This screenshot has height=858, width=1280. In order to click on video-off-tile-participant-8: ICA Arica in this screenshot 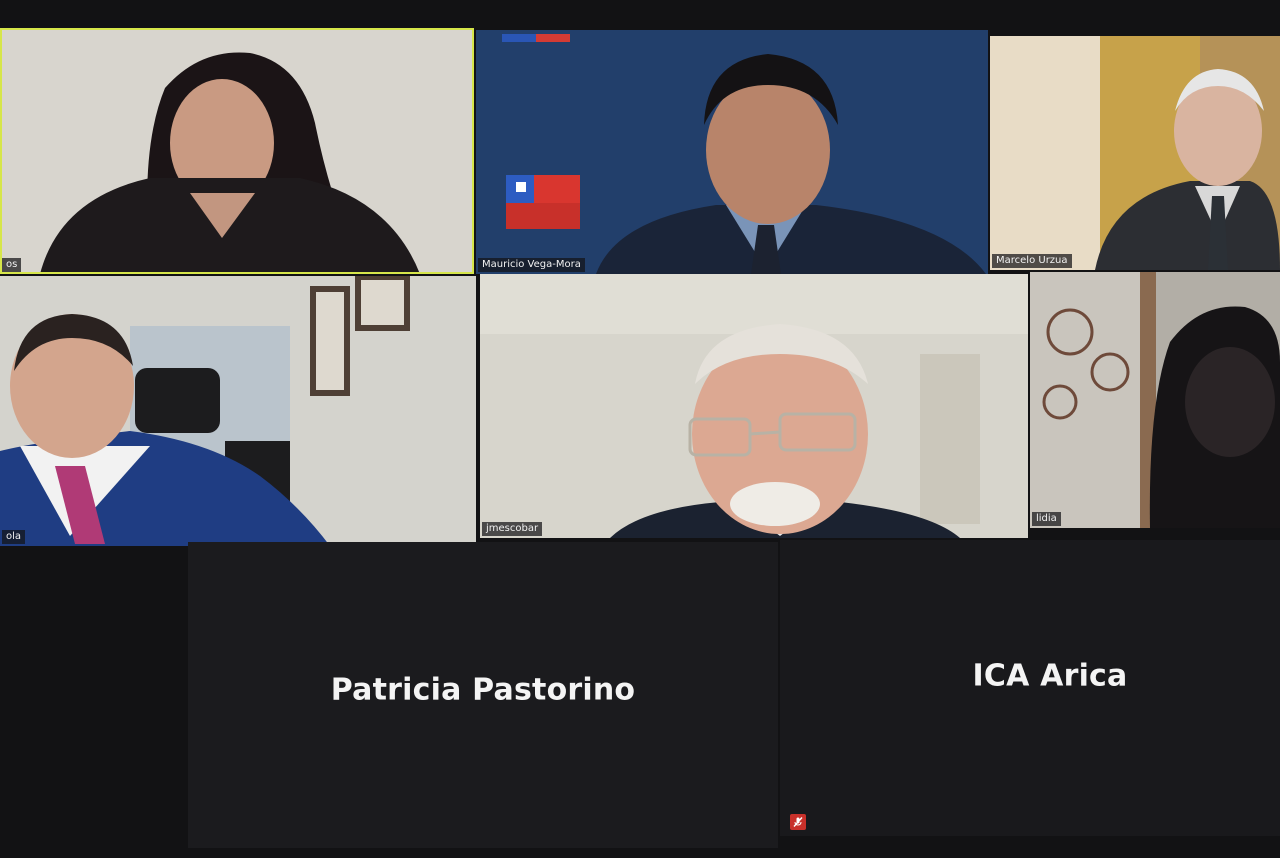, I will do `click(1030, 688)`.